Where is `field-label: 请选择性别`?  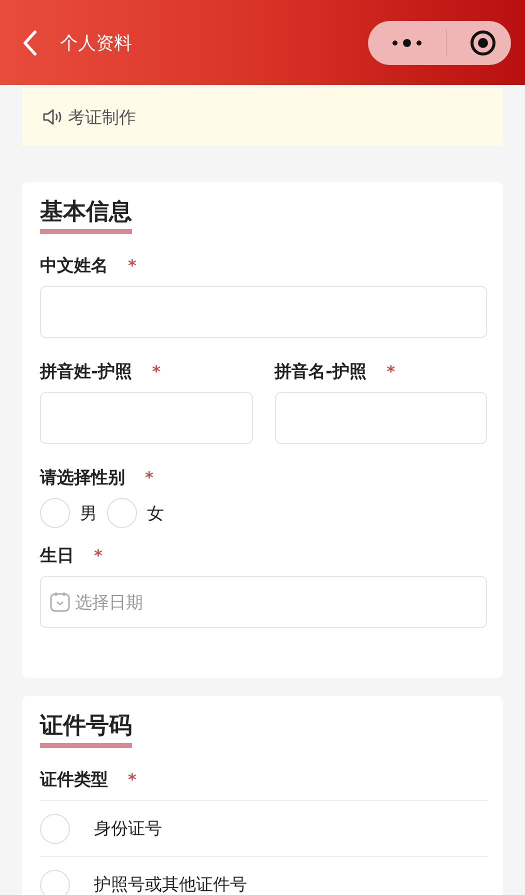 field-label: 请选择性别 is located at coordinates (82, 477).